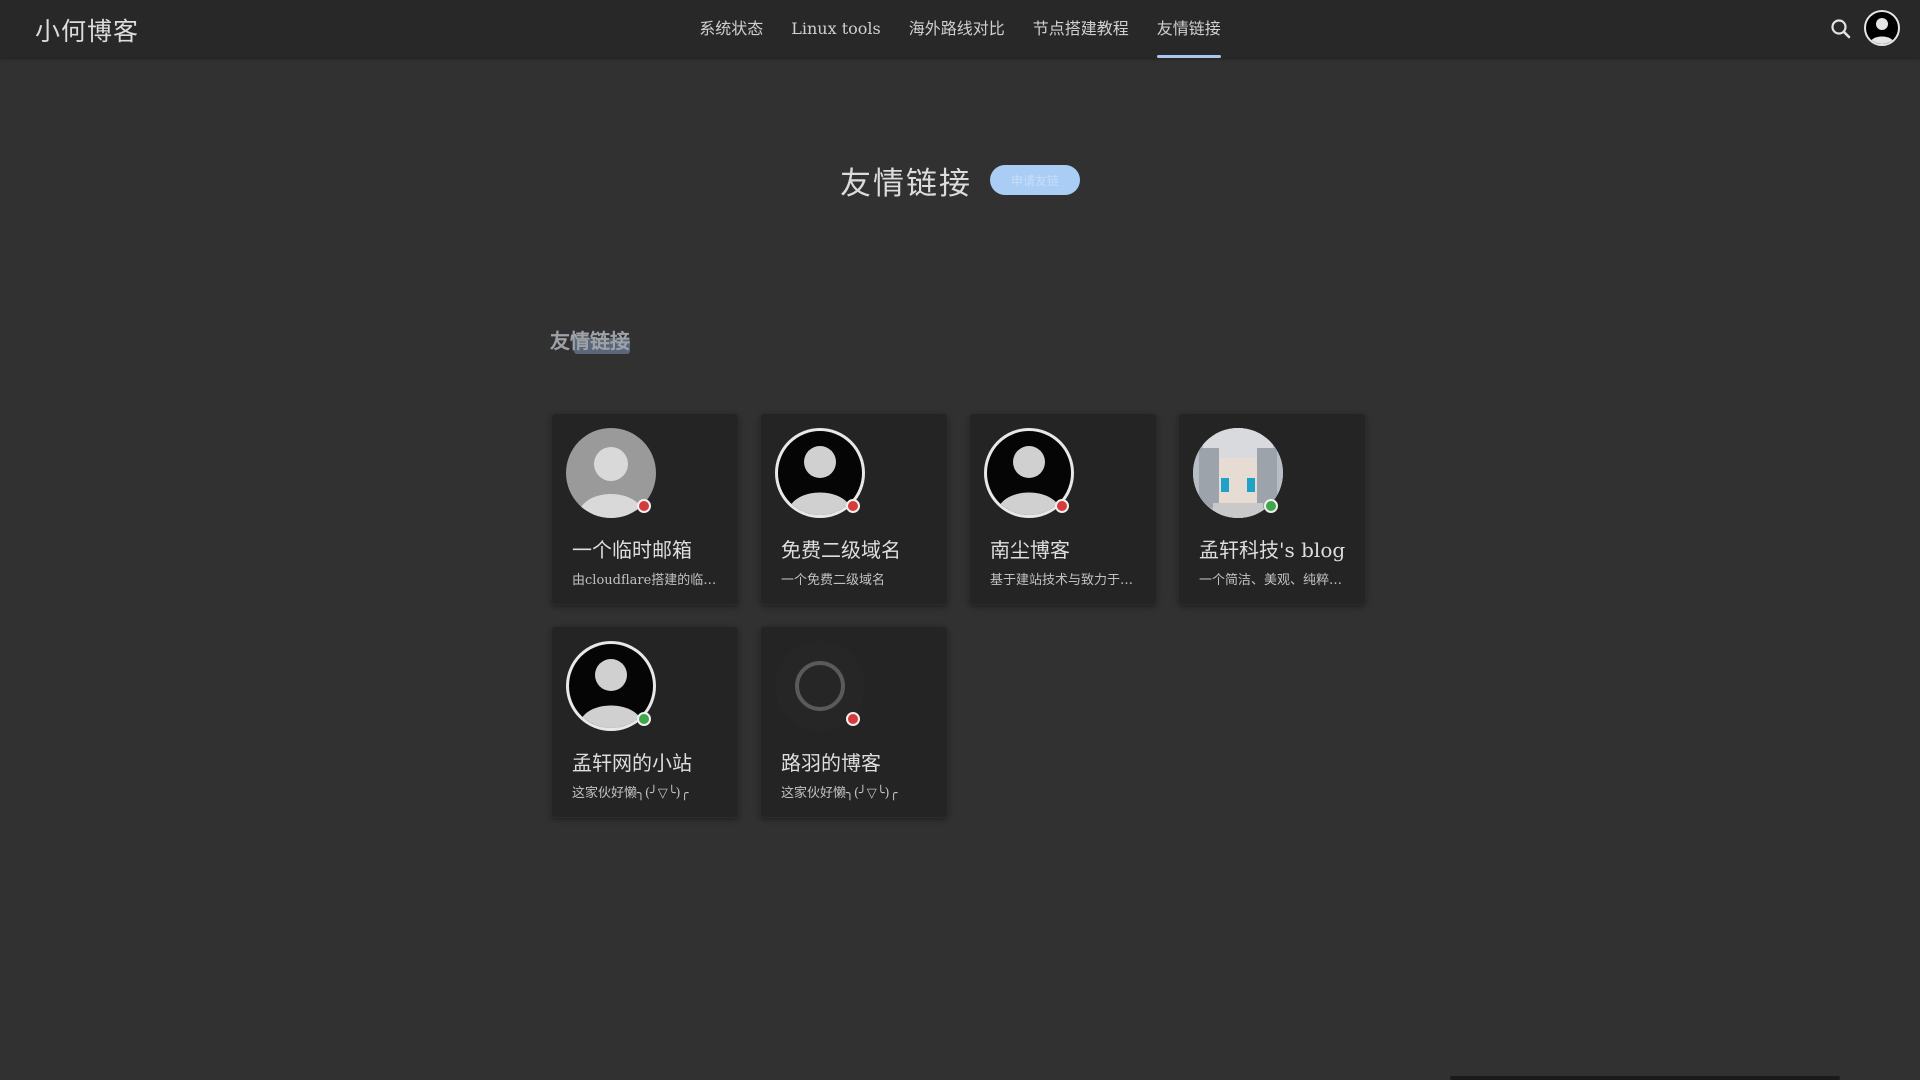  What do you see at coordinates (841, 550) in the screenshot?
I see `link-name: 免费二级域名` at bounding box center [841, 550].